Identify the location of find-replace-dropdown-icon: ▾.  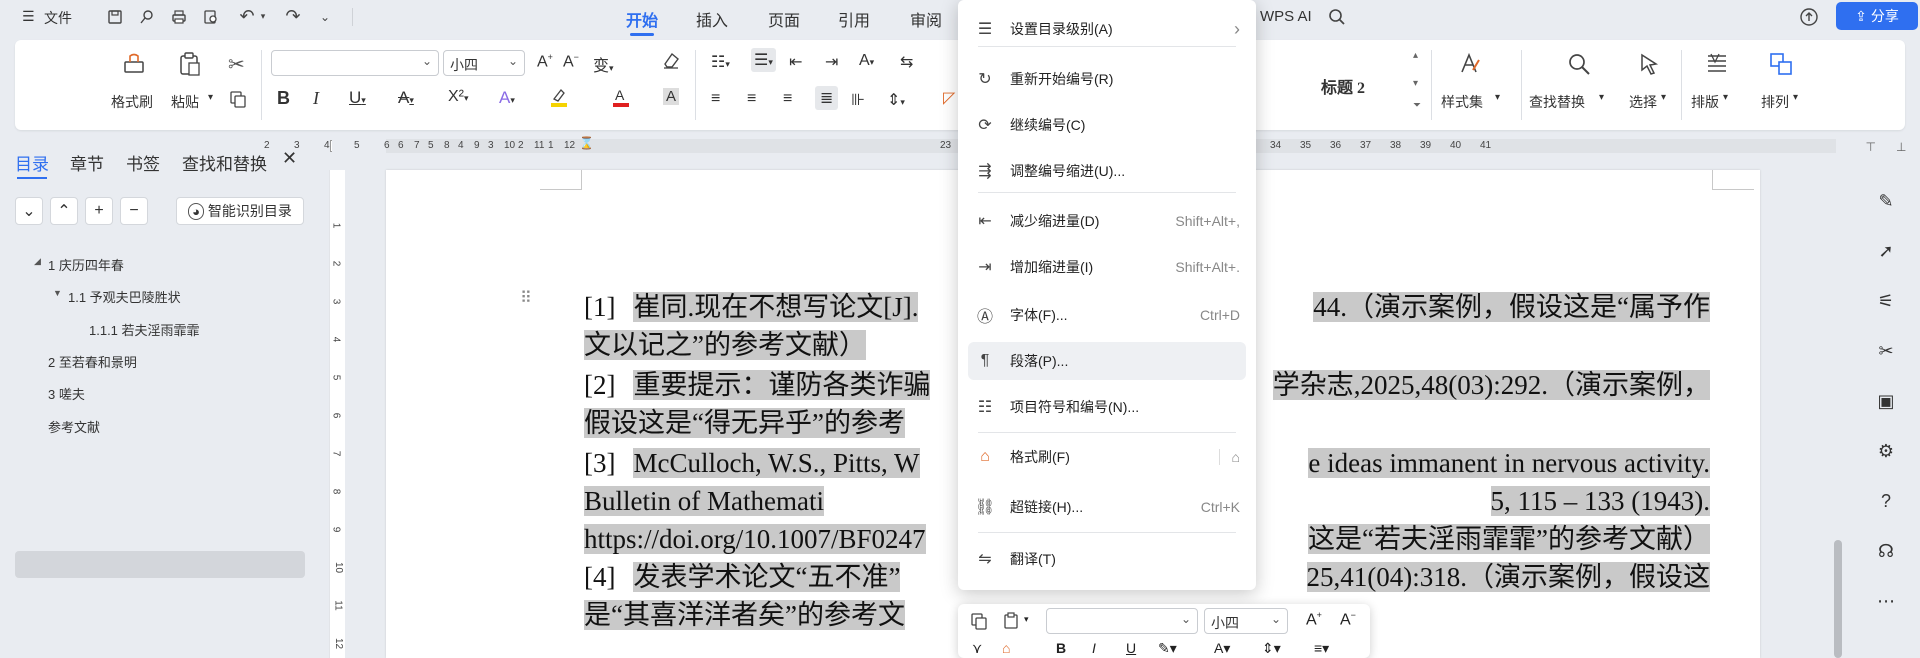
(1601, 97).